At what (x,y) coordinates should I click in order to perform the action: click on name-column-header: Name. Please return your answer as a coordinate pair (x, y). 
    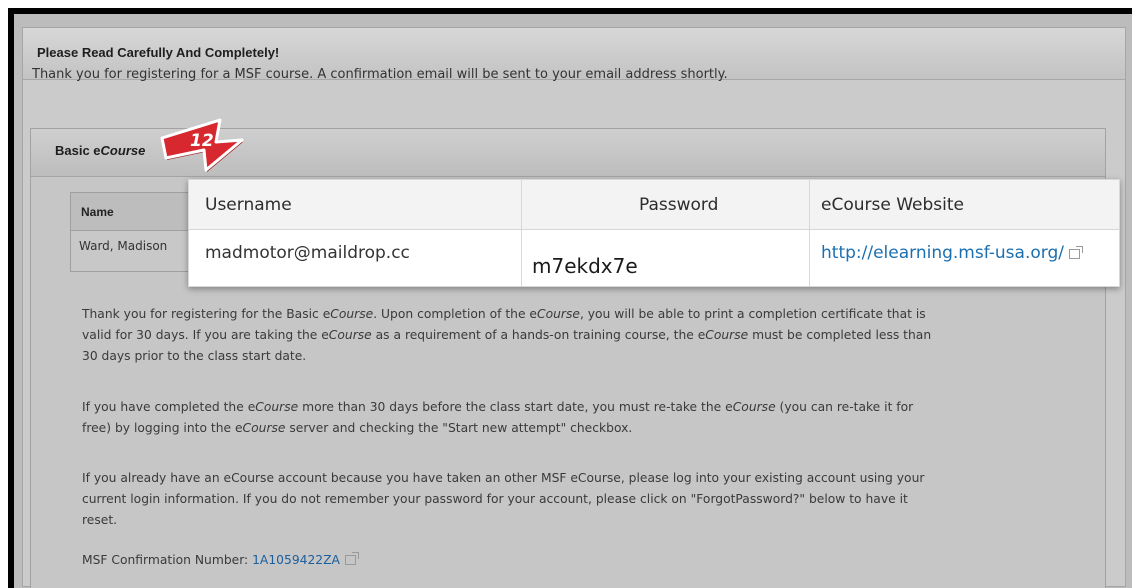
    Looking at the image, I should click on (97, 212).